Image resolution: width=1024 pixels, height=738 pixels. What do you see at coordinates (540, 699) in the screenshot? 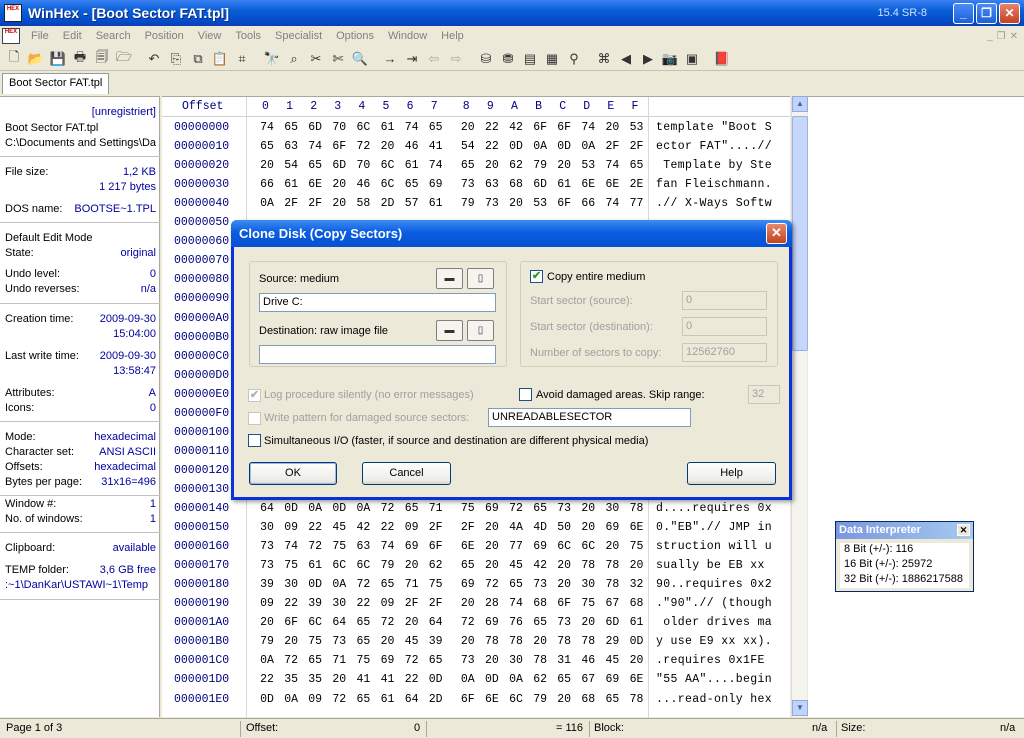
I see `hex-byte: 79` at bounding box center [540, 699].